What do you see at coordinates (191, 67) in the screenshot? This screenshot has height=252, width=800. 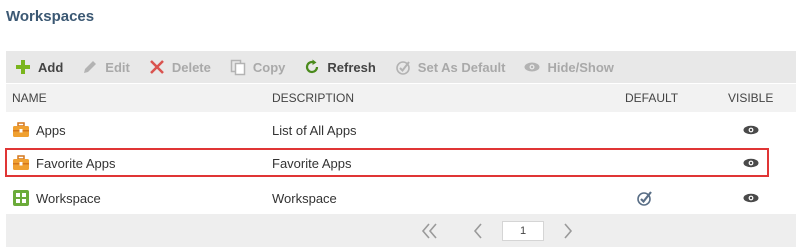 I see `delete-label: Delete` at bounding box center [191, 67].